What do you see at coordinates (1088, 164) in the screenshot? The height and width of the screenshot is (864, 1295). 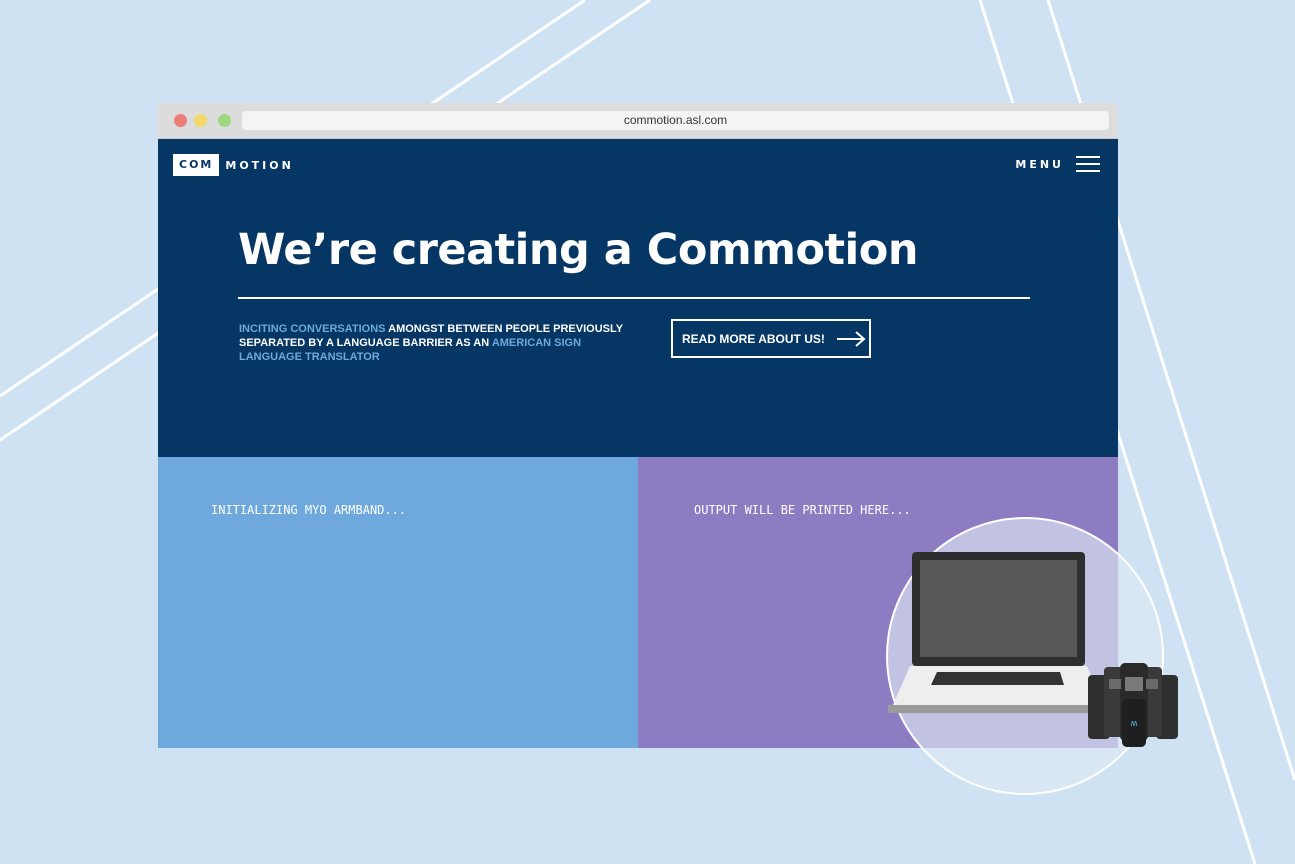 I see `hamburger-icon` at bounding box center [1088, 164].